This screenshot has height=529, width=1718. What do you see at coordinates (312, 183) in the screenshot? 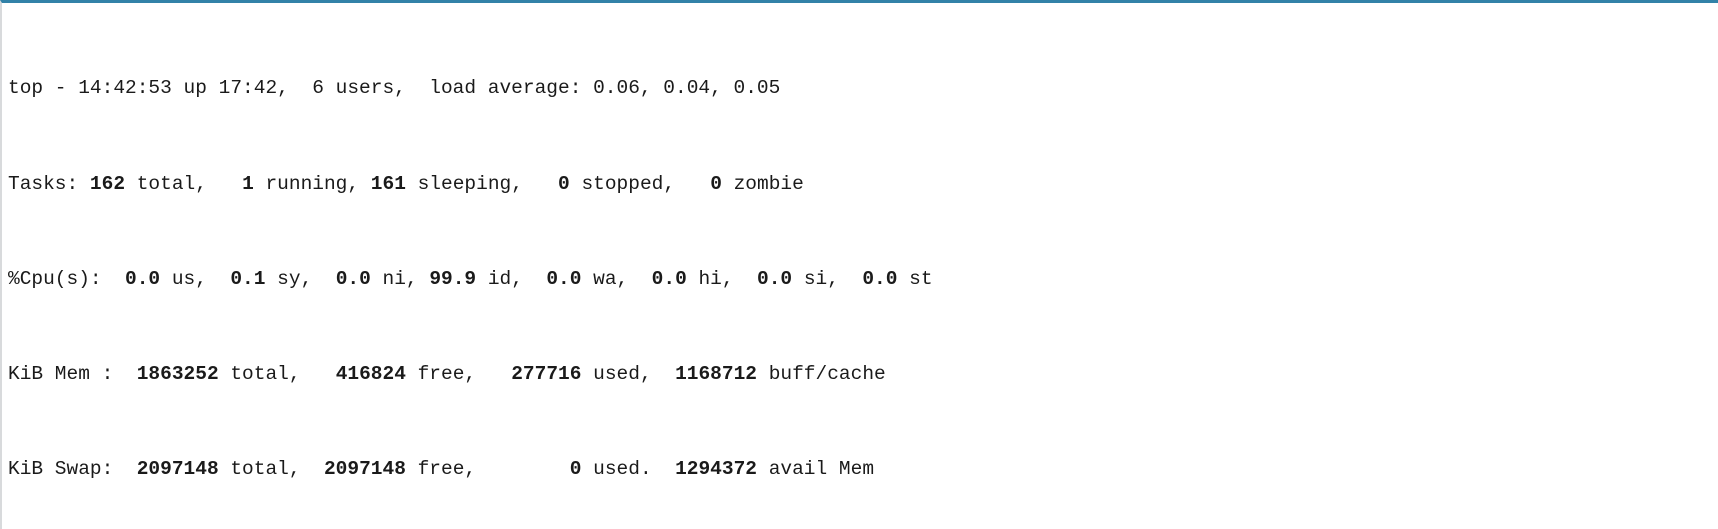
I see `tasks-running-label: running,` at bounding box center [312, 183].